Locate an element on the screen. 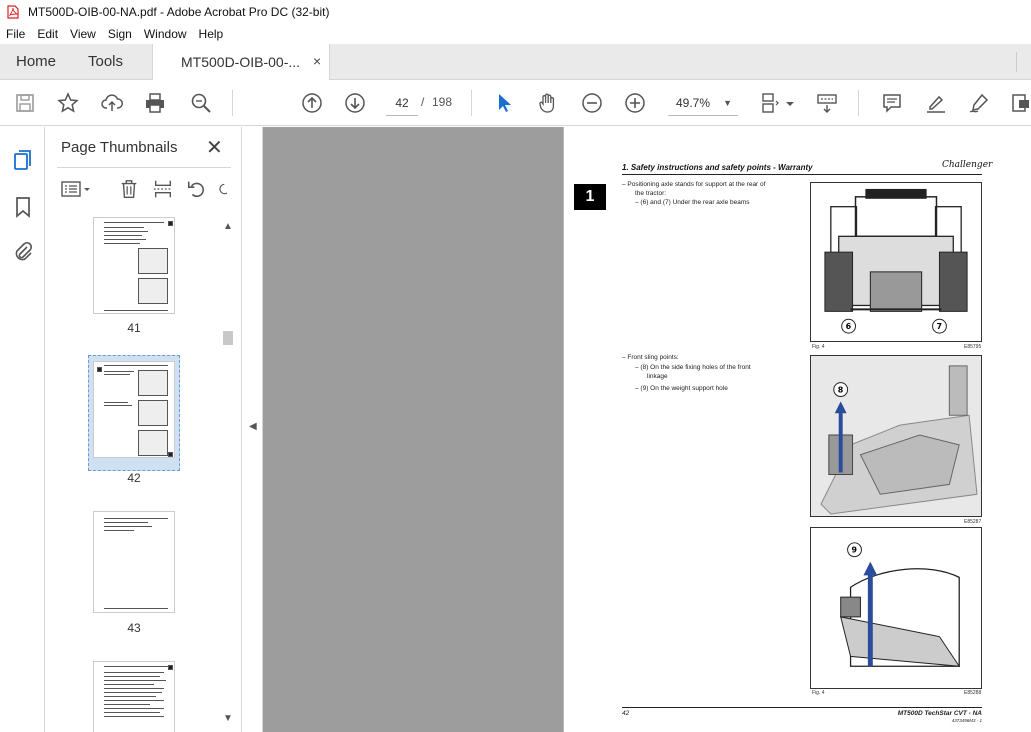 This screenshot has width=1031, height=732. hand-icon is located at coordinates (547, 103).